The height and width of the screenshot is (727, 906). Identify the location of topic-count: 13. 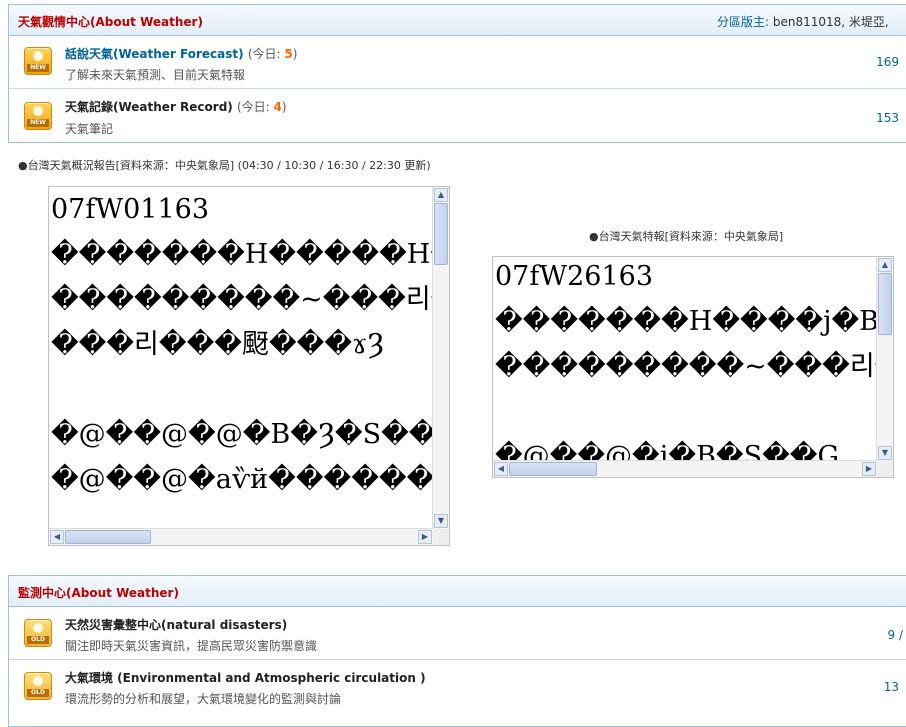
(891, 687).